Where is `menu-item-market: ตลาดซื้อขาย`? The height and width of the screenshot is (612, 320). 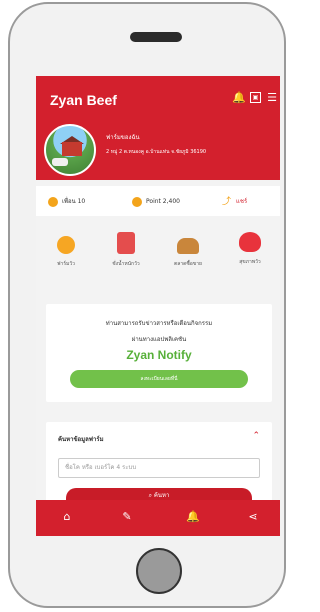
menu-item-market: ตลาดซื้อขาย is located at coordinates (188, 260).